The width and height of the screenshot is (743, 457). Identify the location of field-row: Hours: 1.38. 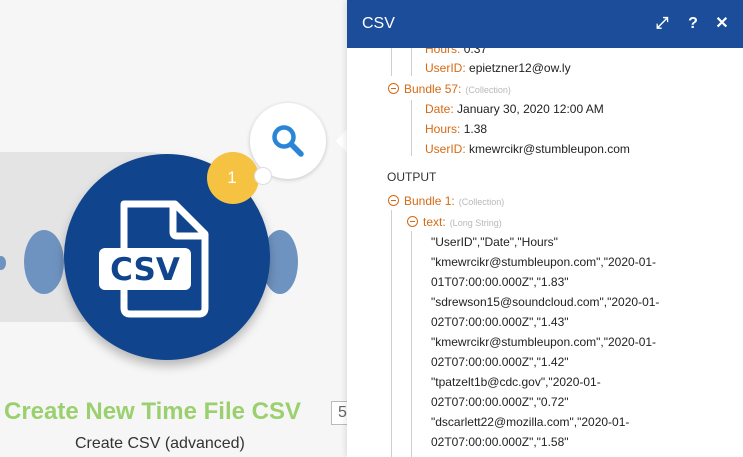
(456, 129).